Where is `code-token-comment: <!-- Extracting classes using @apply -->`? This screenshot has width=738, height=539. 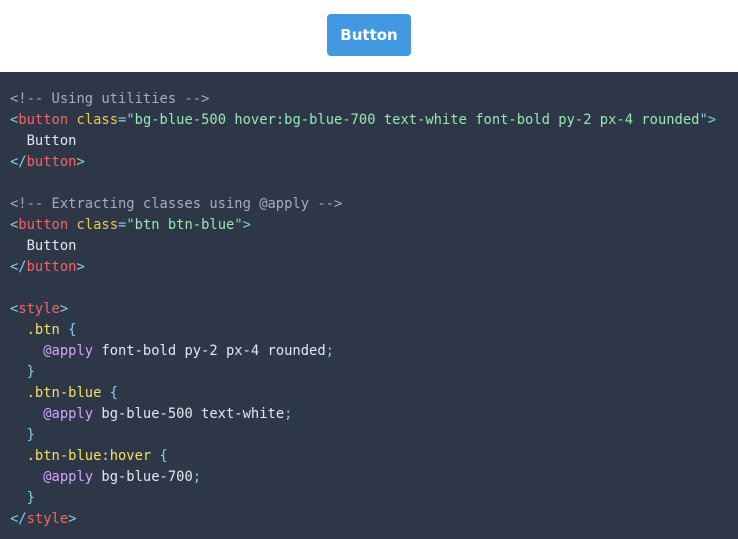 code-token-comment: <!-- Extracting classes using @apply --> is located at coordinates (176, 204).